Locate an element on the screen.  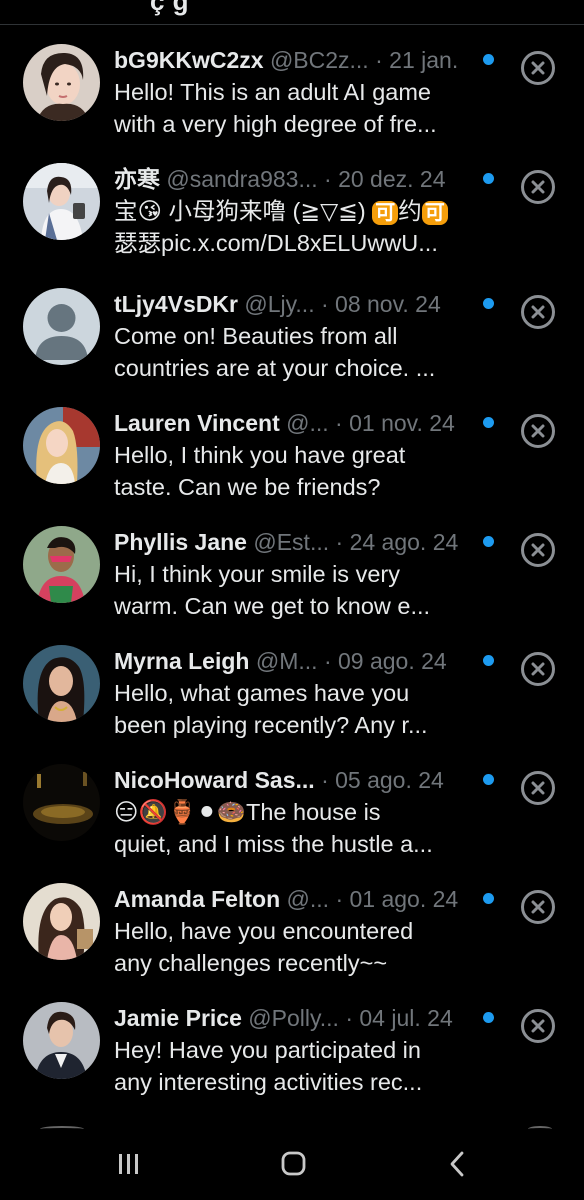
message-line-1: Come on! Beauties from all is located at coordinates (256, 336).